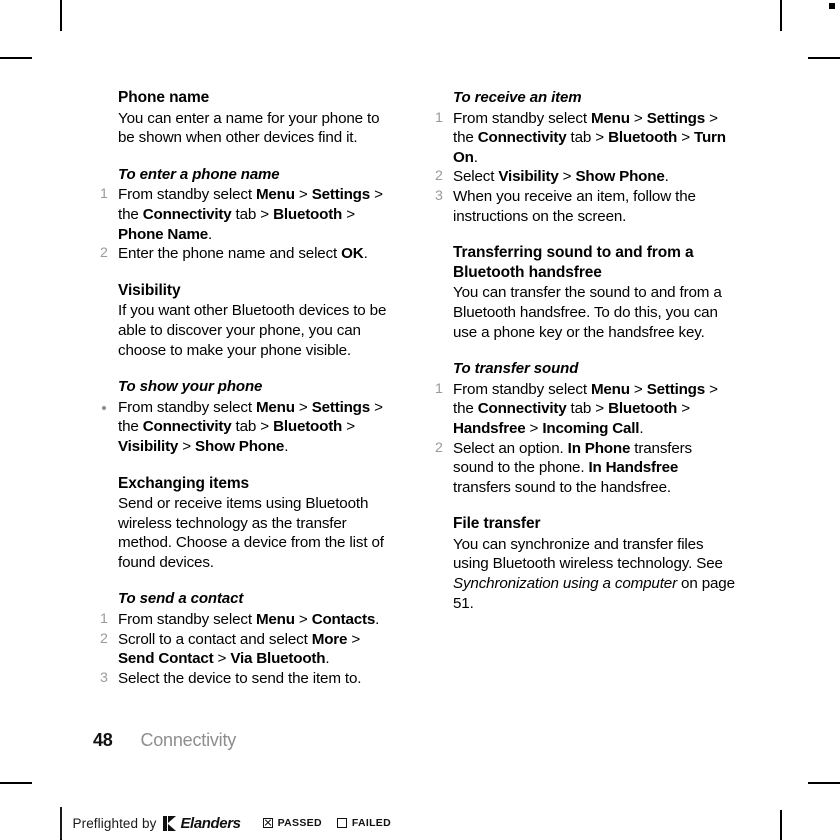  What do you see at coordinates (114, 823) in the screenshot?
I see `preflight-label: Preflighted by` at bounding box center [114, 823].